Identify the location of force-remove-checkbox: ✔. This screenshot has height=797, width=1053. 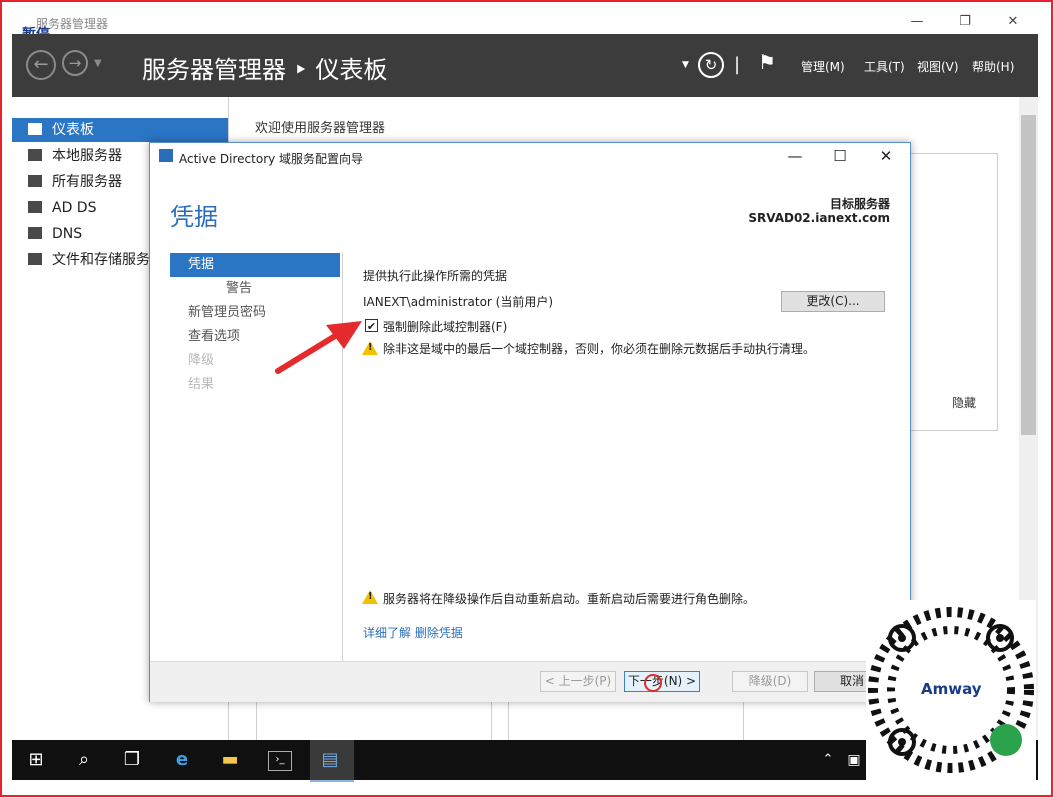
(371, 326).